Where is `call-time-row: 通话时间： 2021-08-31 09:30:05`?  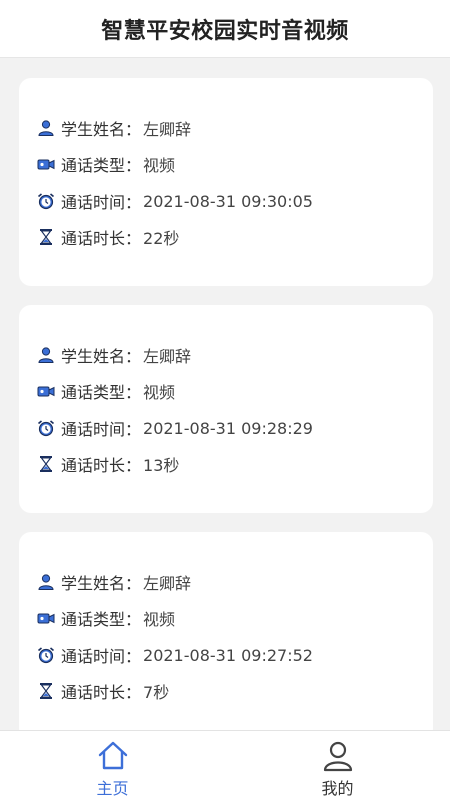 call-time-row: 通话时间： 2021-08-31 09:30:05 is located at coordinates (175, 201).